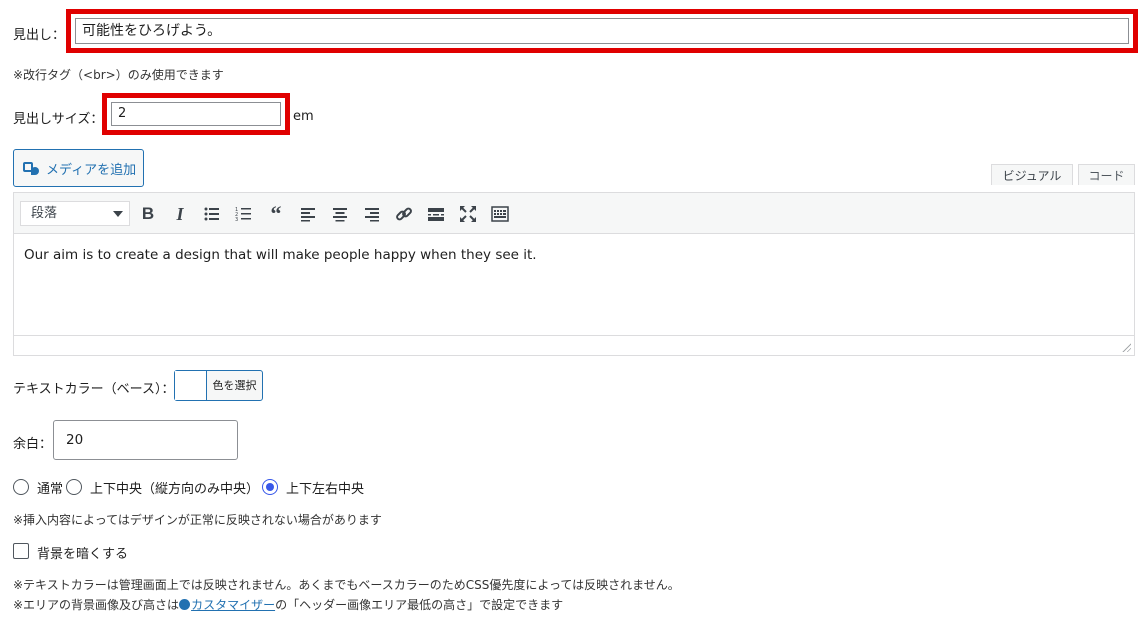 The width and height of the screenshot is (1146, 625). Describe the element at coordinates (75, 213) in the screenshot. I see `format-select: 段落` at that location.